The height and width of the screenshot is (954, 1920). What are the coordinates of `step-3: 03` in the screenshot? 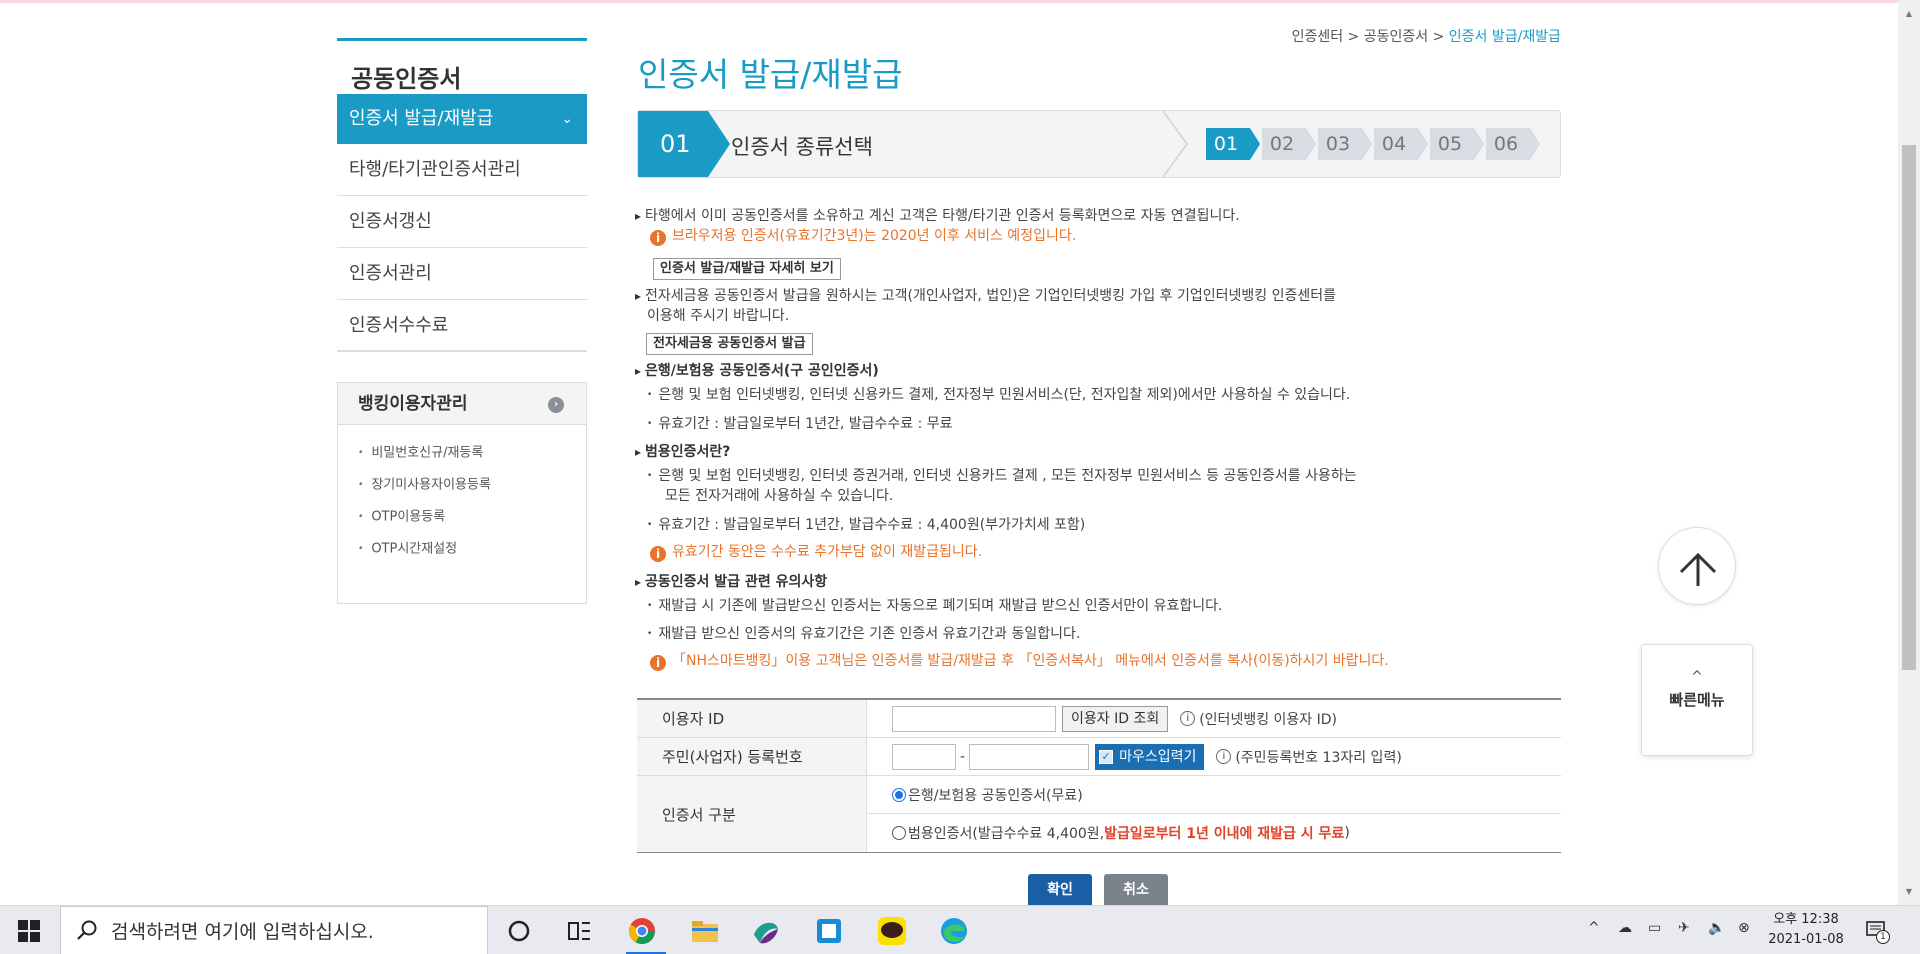 It's located at (1345, 144).